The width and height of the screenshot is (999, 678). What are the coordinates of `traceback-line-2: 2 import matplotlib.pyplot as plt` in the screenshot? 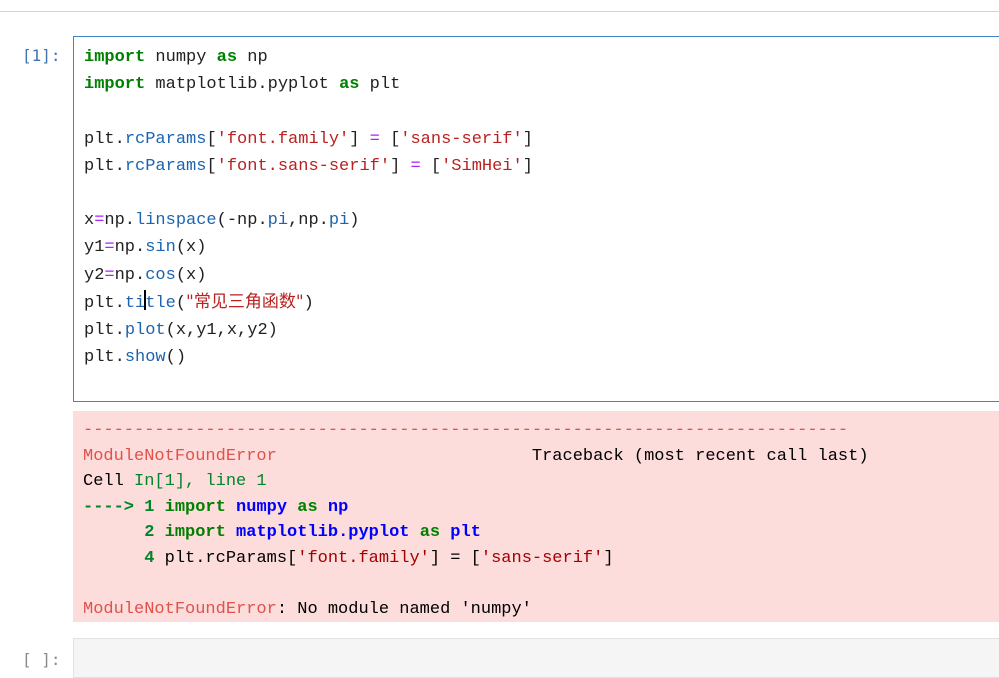 It's located at (282, 532).